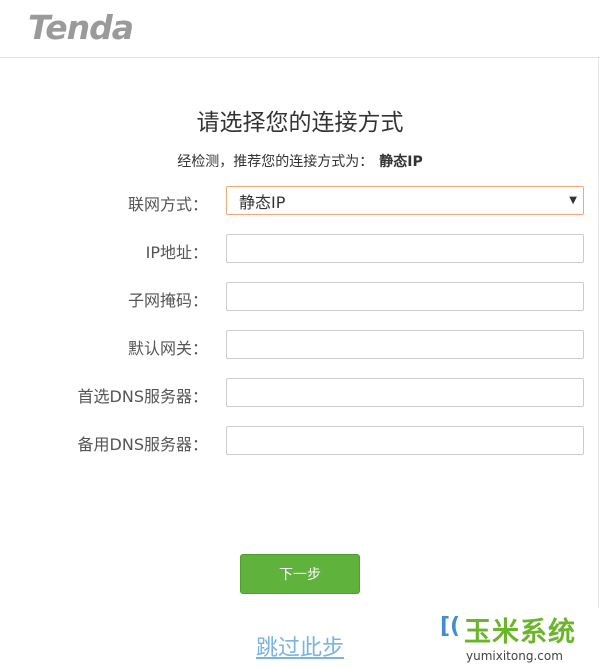  I want to click on watermark: [( 玉米系统 yumixitong.com, so click(519, 638).